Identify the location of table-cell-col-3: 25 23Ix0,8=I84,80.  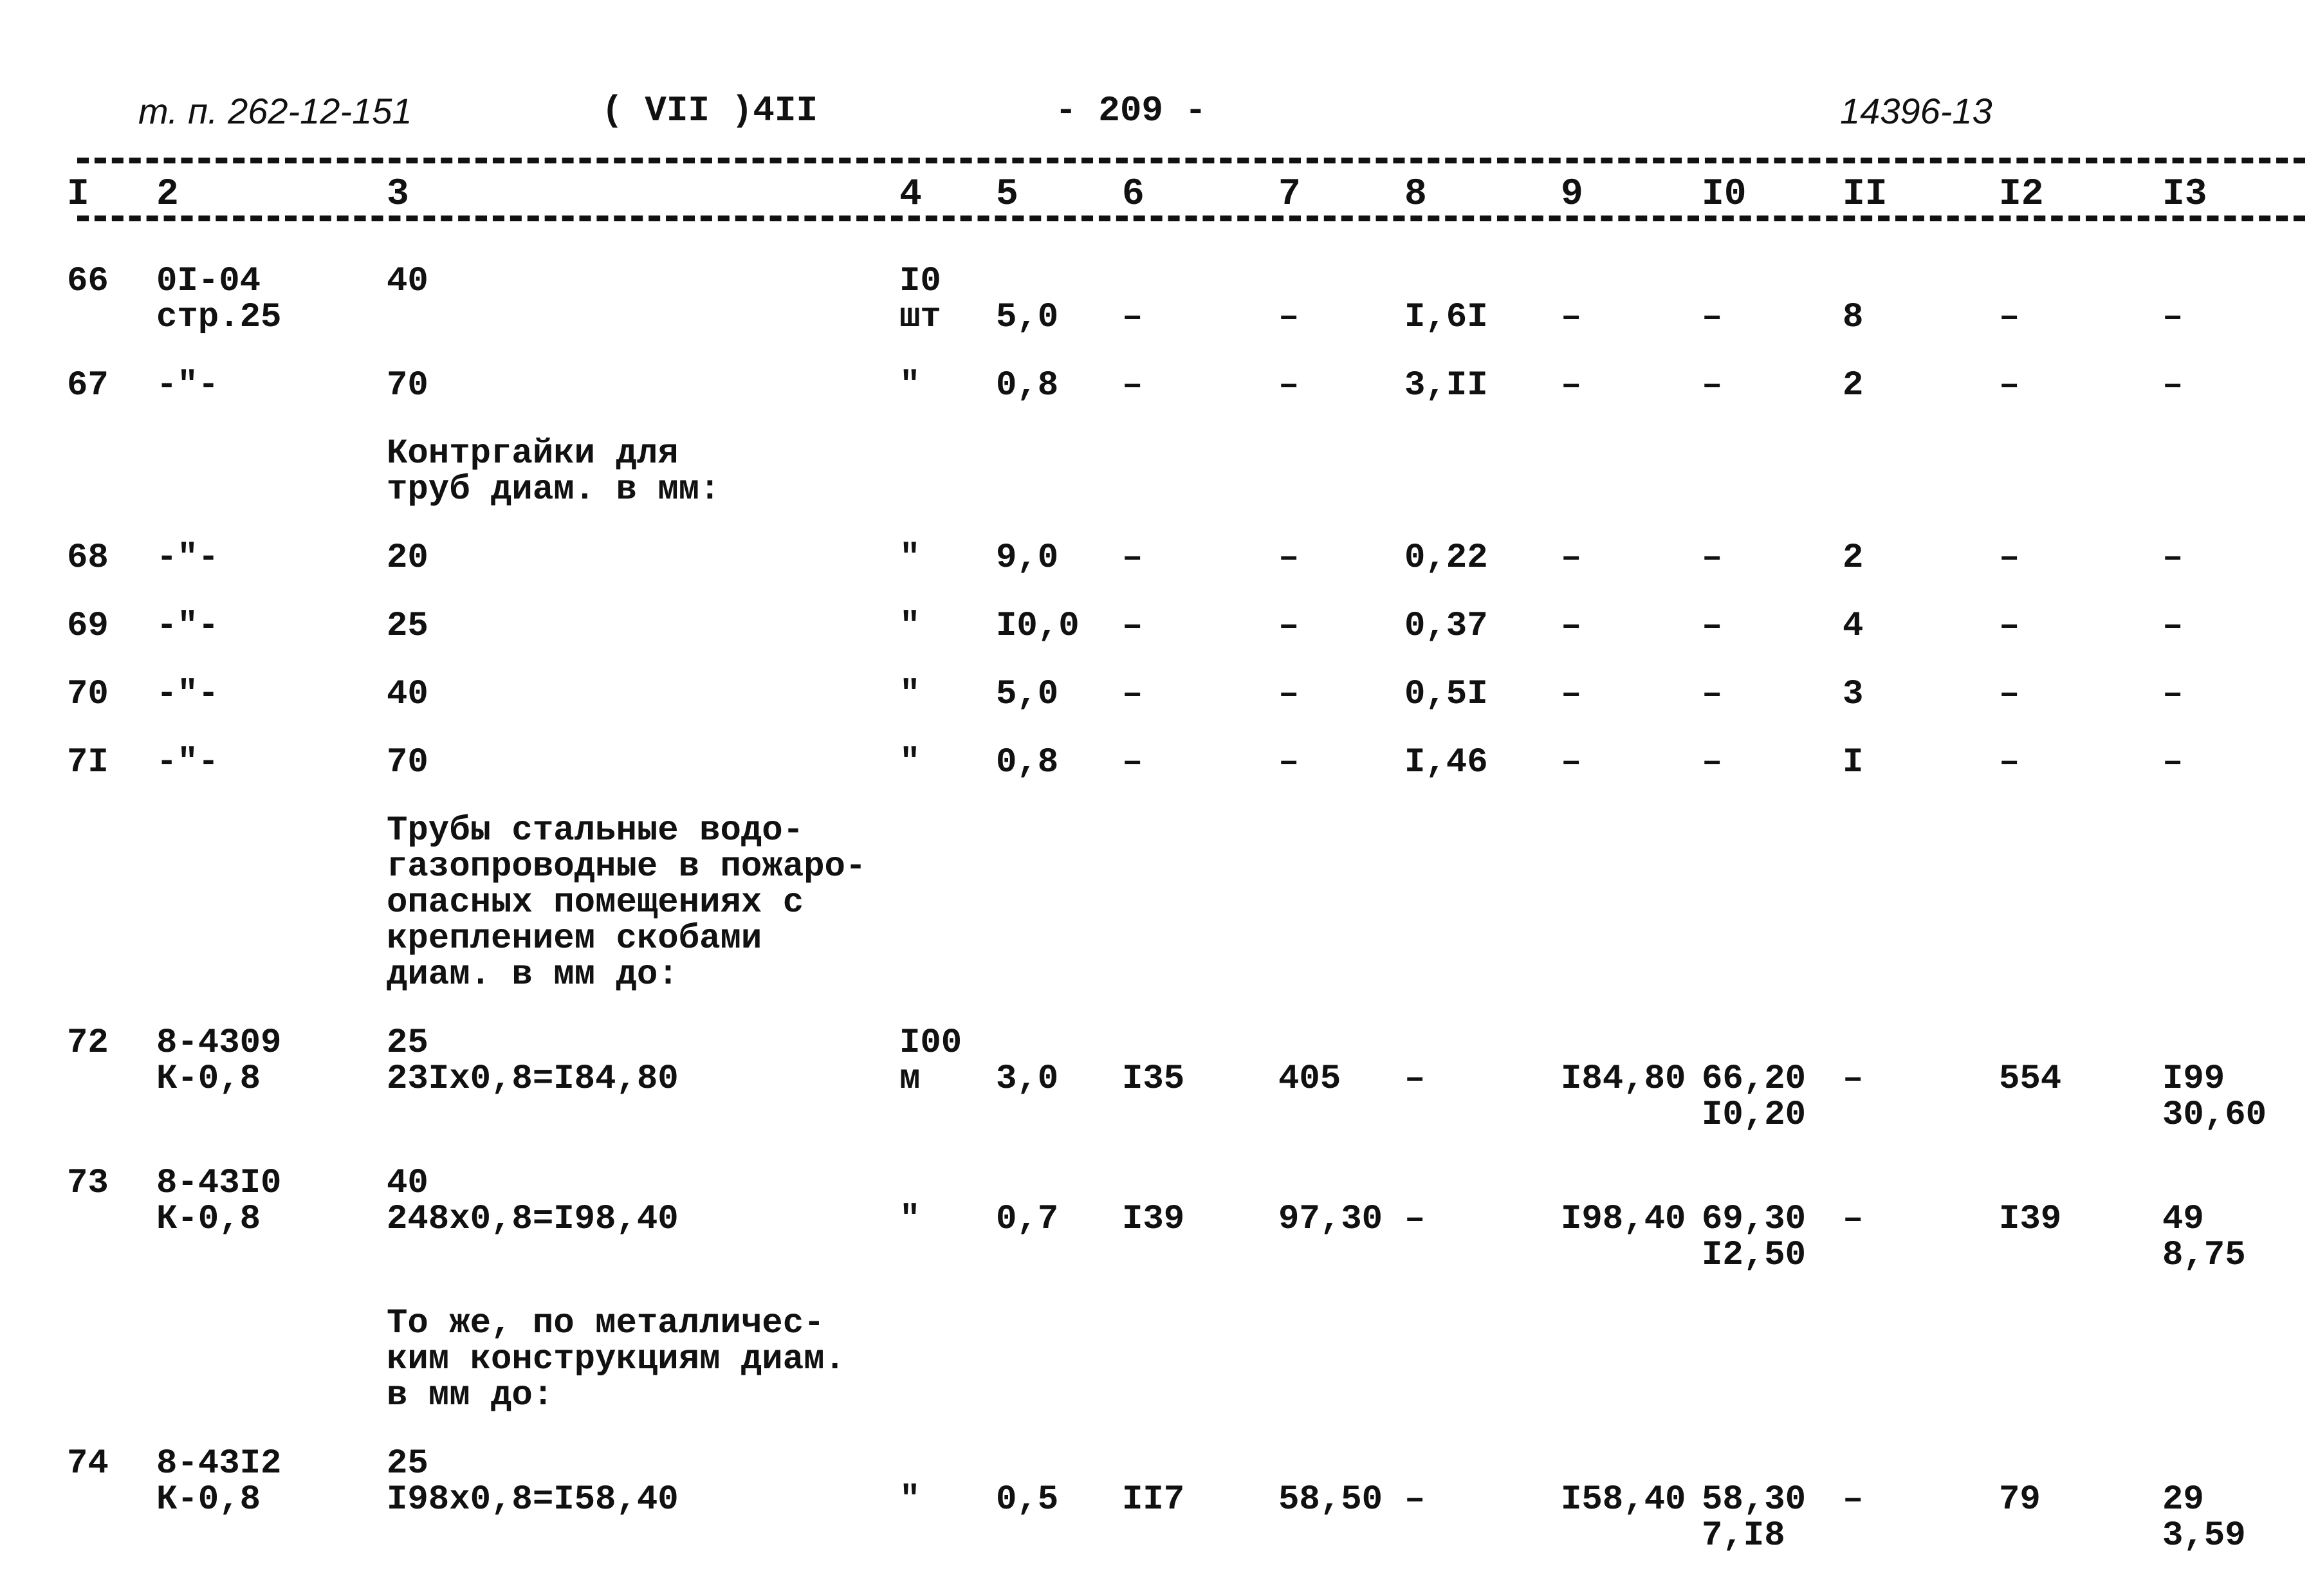
(533, 1061).